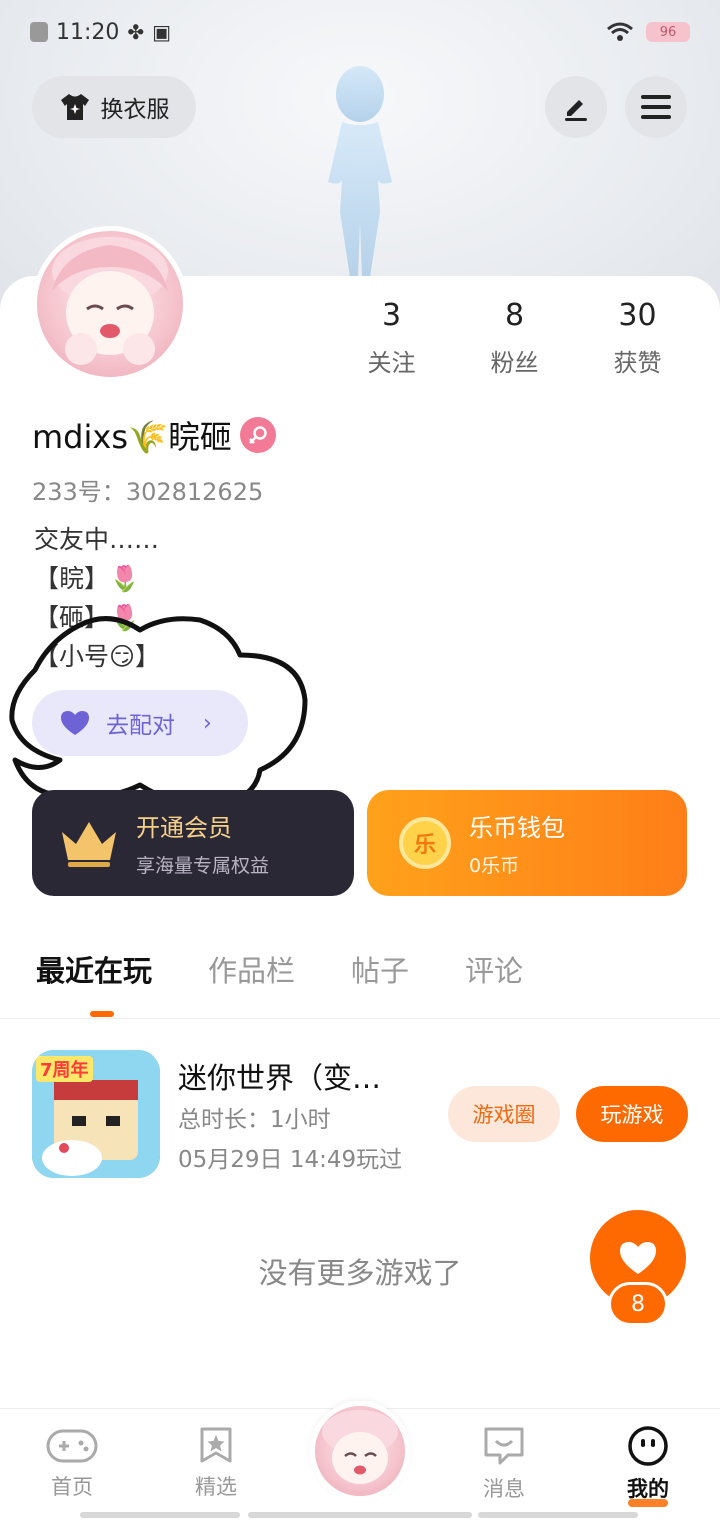 The image size is (720, 1520). I want to click on smiley-face-icon, so click(648, 1446).